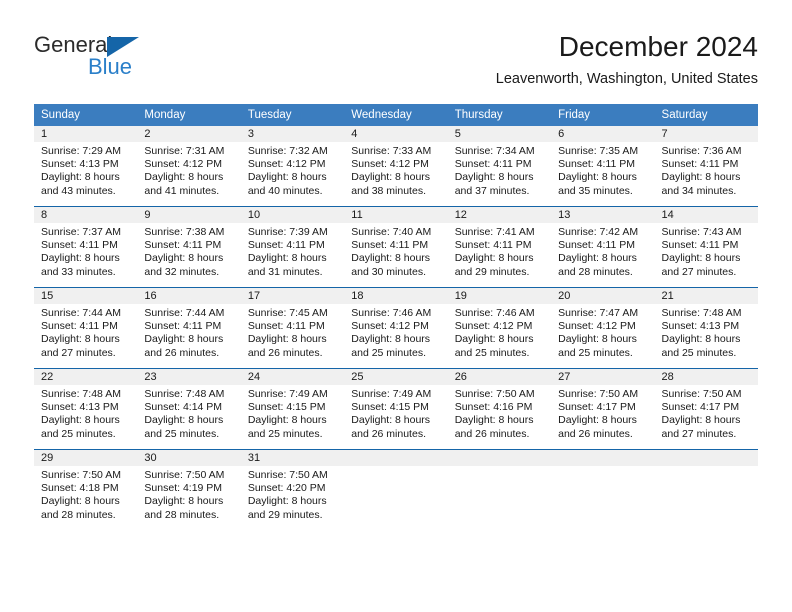 This screenshot has height=612, width=792. I want to click on day-number: 19, so click(499, 296).